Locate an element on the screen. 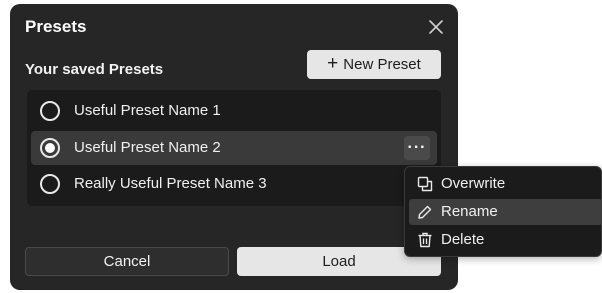 Image resolution: width=602 pixels, height=293 pixels. new-preset-label: New Preset is located at coordinates (382, 64).